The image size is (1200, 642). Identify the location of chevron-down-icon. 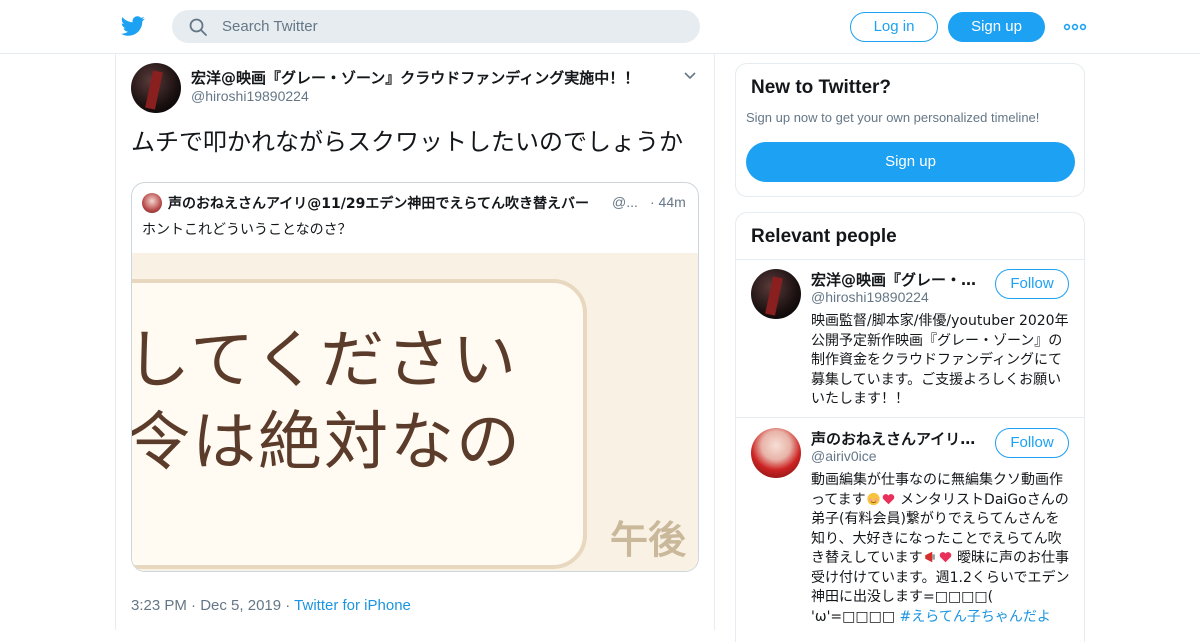
(690, 76).